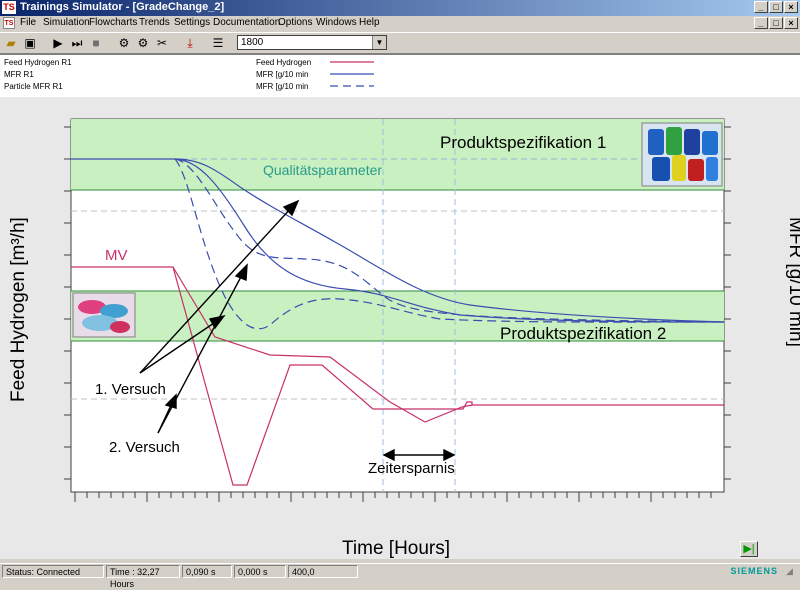 This screenshot has width=800, height=590. I want to click on skip-forward-icon: ▶|, so click(749, 549).